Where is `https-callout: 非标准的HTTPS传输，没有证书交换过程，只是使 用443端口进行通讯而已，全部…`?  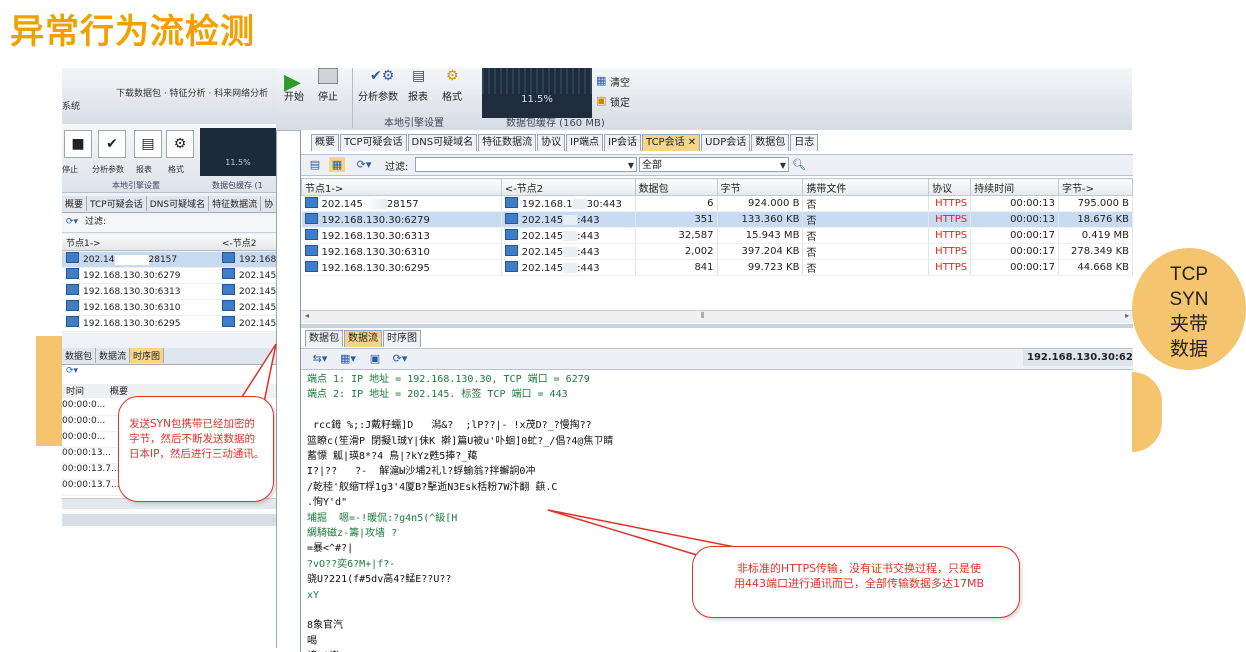 https-callout: 非标准的HTTPS传输，没有证书交换过程，只是使 用443端口进行通讯而已，全部… is located at coordinates (856, 582).